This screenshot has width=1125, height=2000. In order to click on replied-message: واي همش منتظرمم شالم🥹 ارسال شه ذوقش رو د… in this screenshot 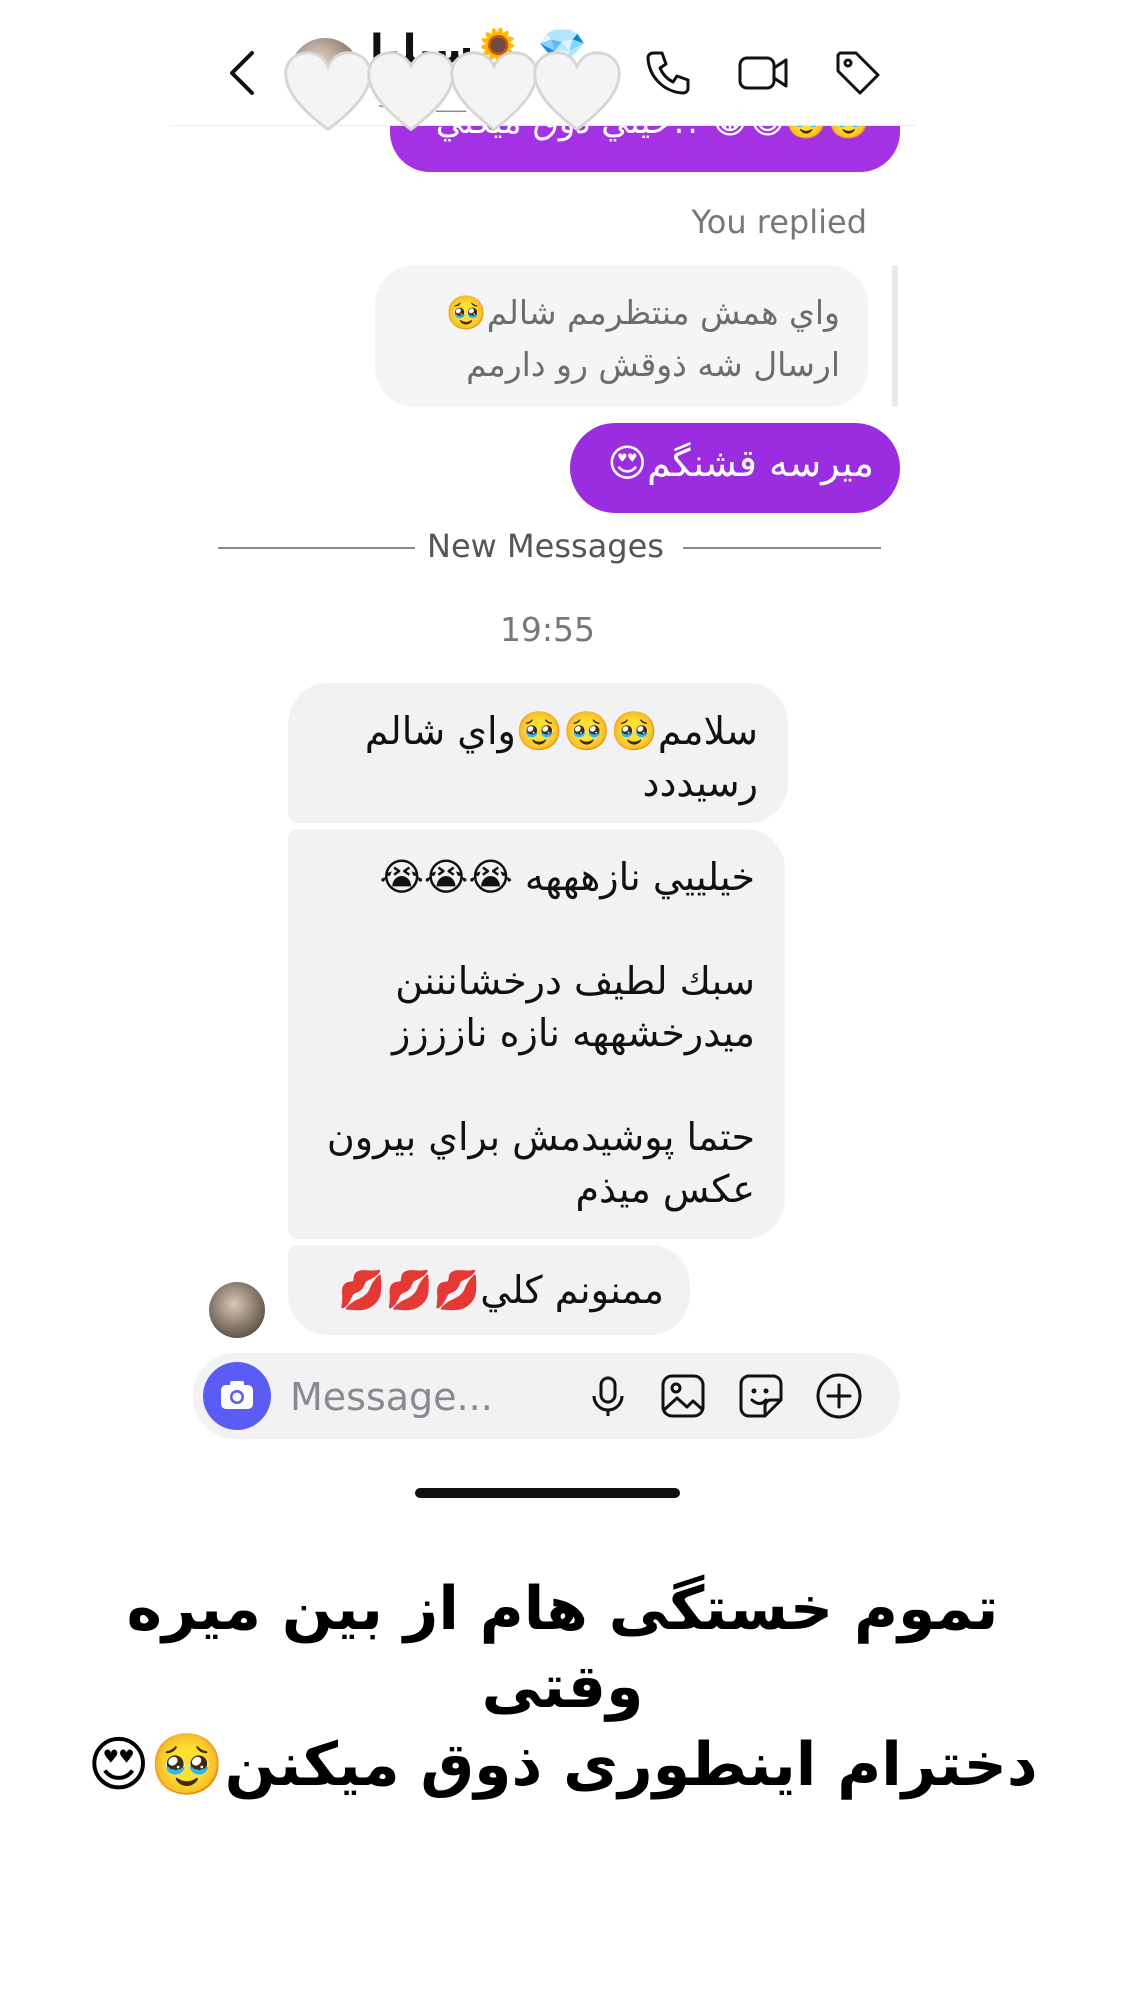, I will do `click(621, 336)`.